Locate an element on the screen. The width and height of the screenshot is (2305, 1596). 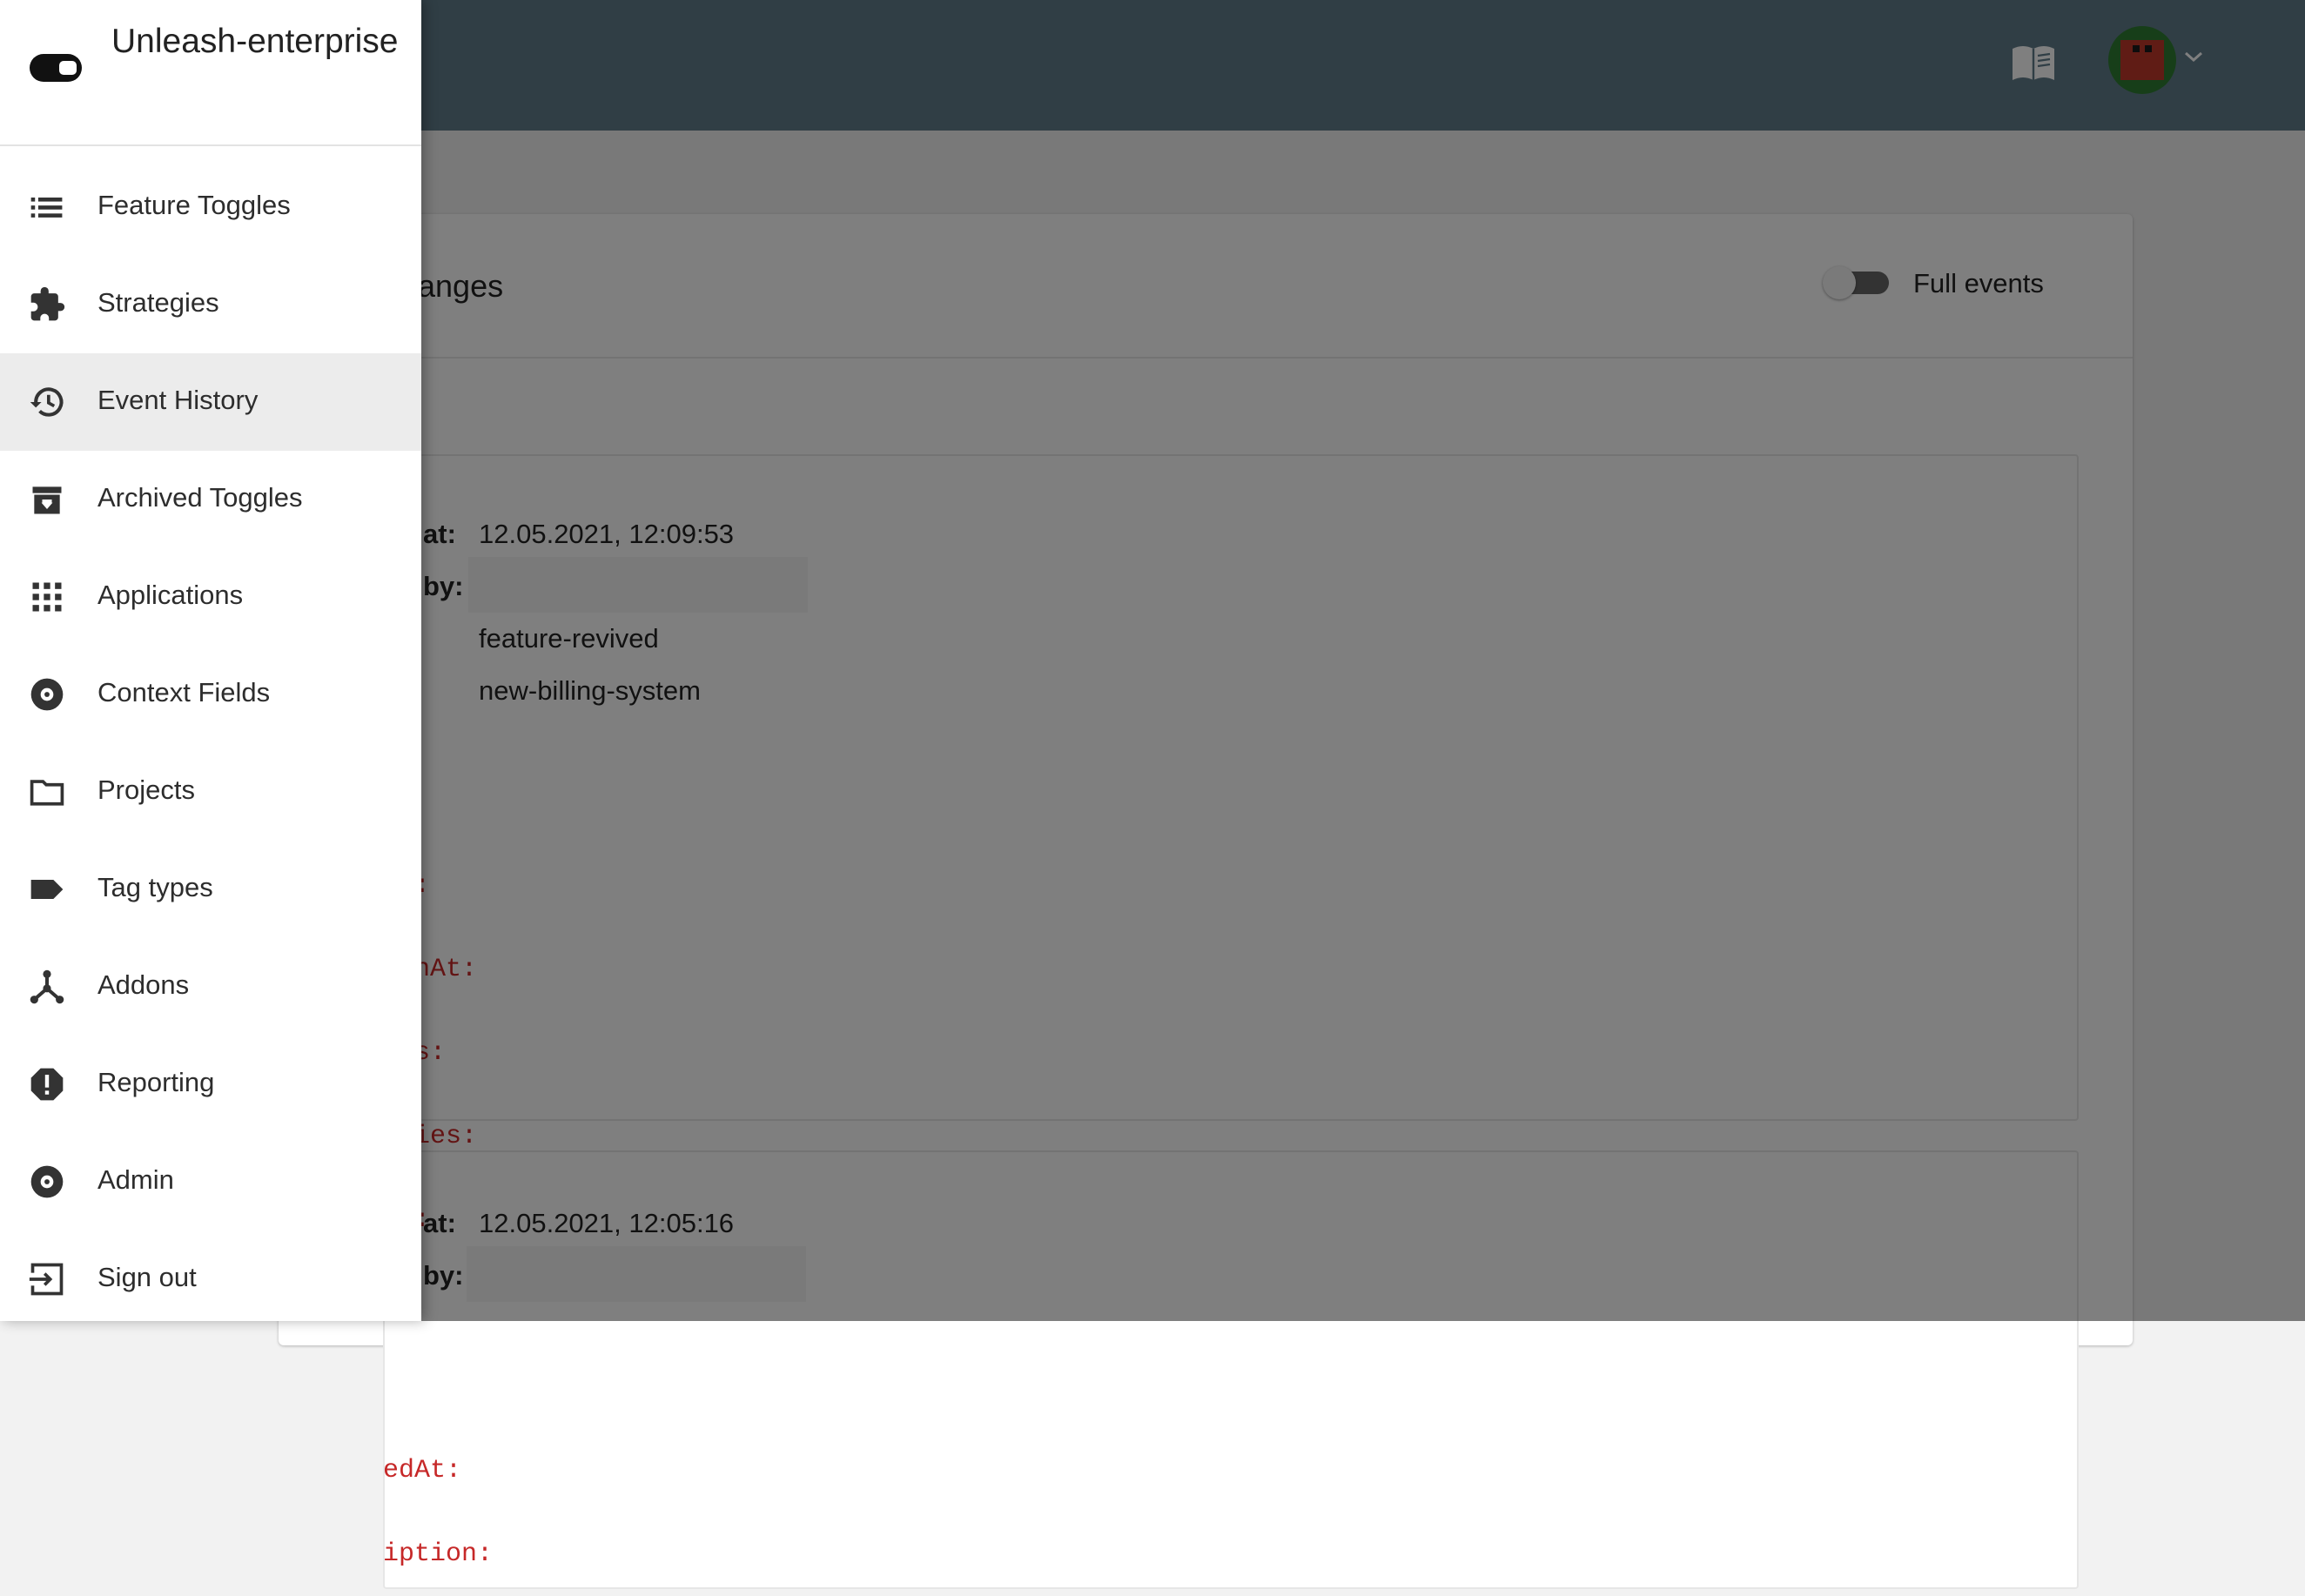
nav-label: Sign out is located at coordinates (147, 1277).